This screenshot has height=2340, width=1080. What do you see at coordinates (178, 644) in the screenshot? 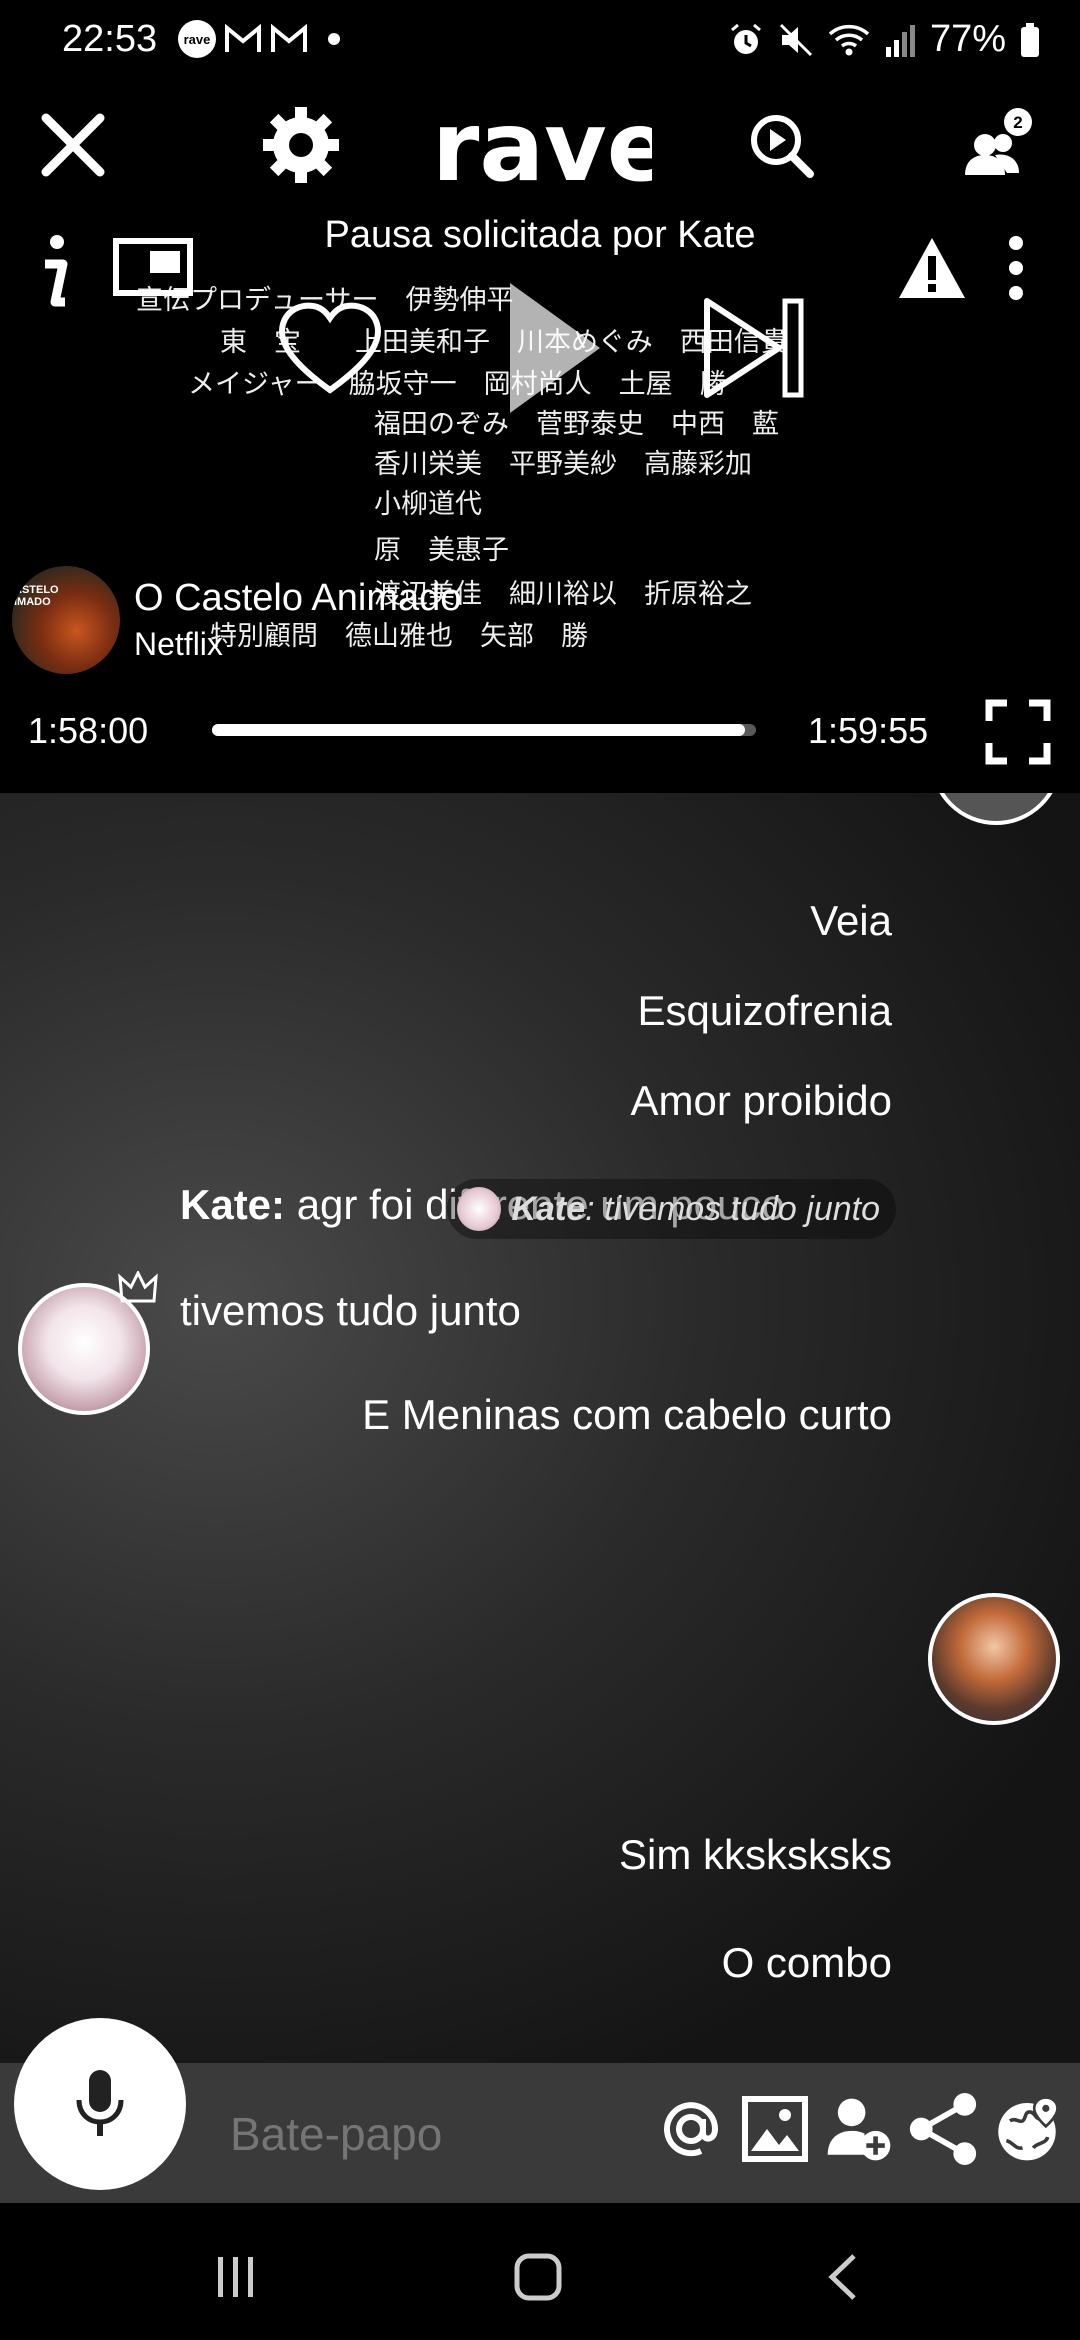
I see `content-provider: Netflix` at bounding box center [178, 644].